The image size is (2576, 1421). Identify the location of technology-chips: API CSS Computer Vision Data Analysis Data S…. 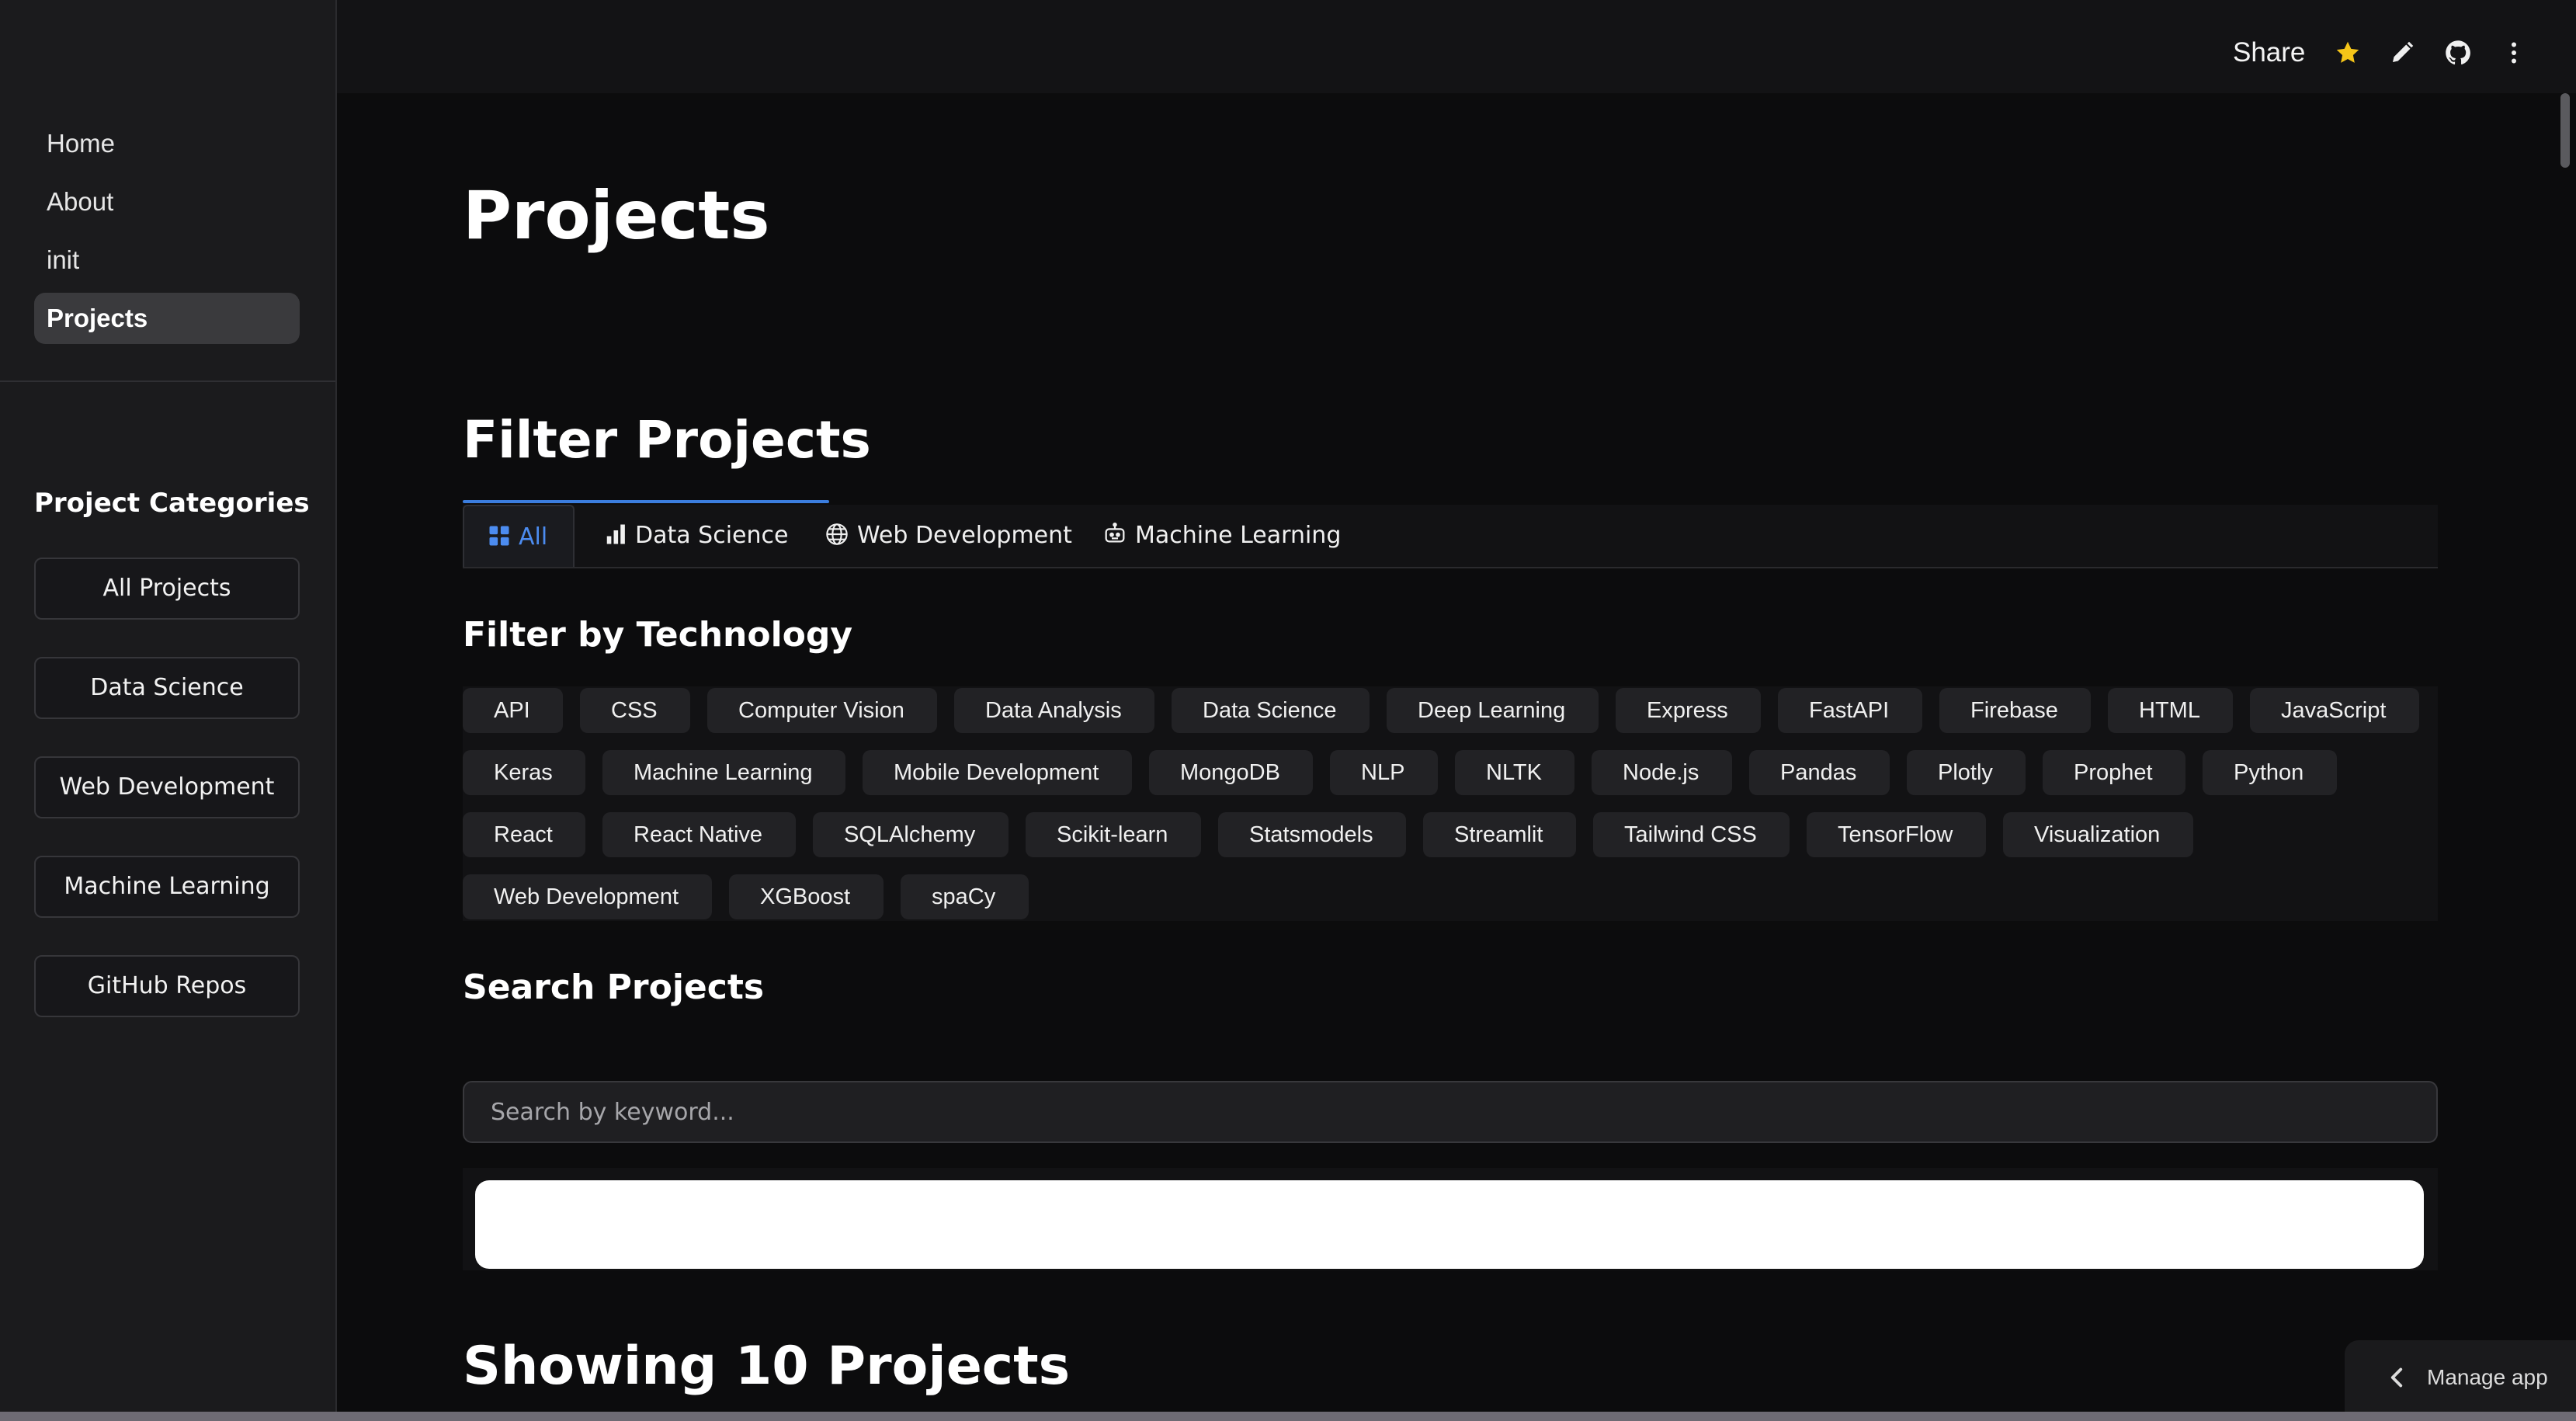
(1450, 804).